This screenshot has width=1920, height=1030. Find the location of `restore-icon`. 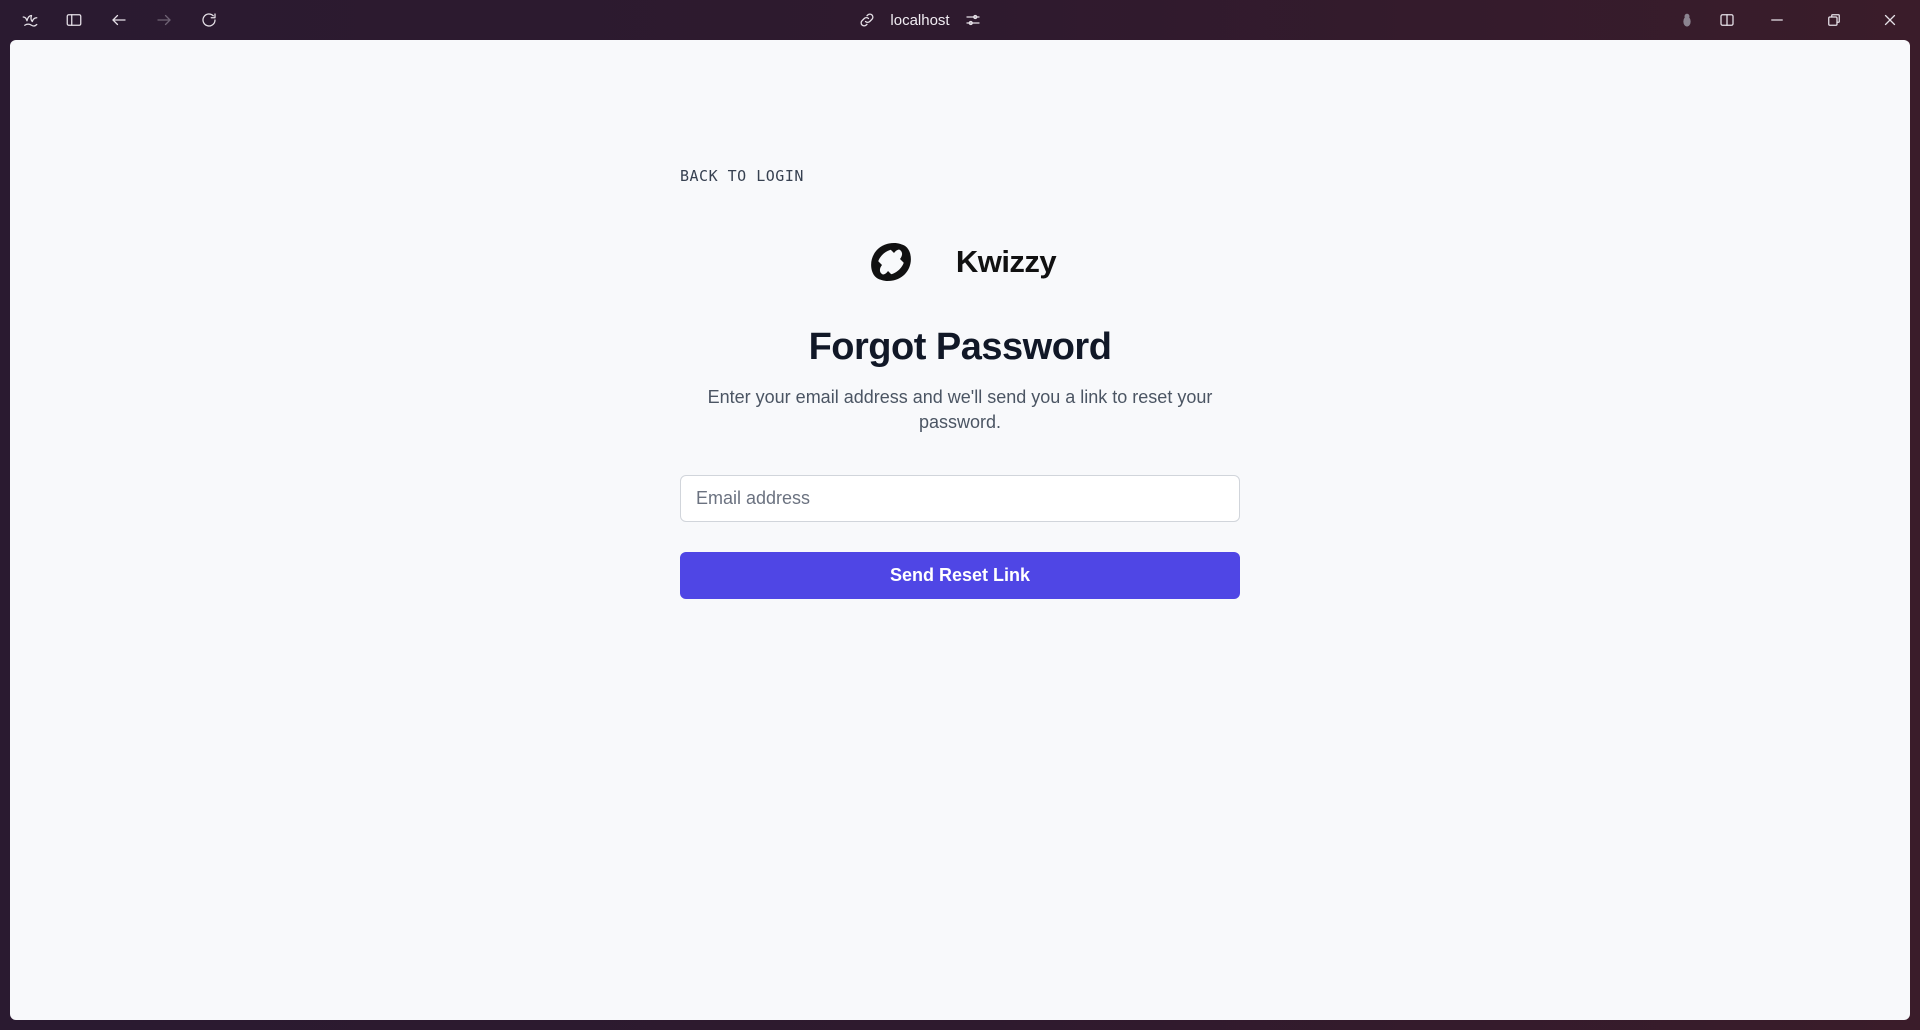

restore-icon is located at coordinates (1834, 20).